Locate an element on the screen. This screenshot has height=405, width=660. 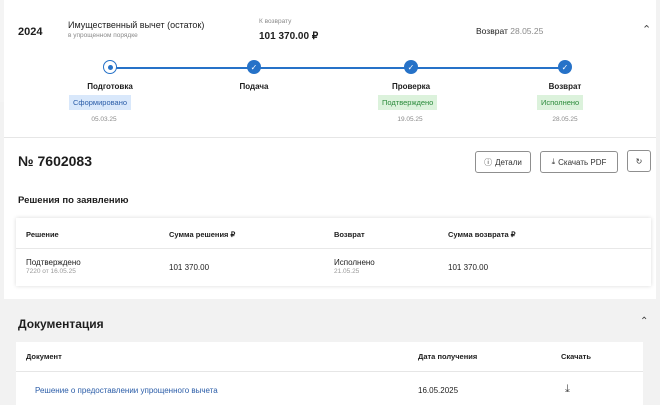
col-decision-sum: Сумма решения ₽ is located at coordinates (202, 234).